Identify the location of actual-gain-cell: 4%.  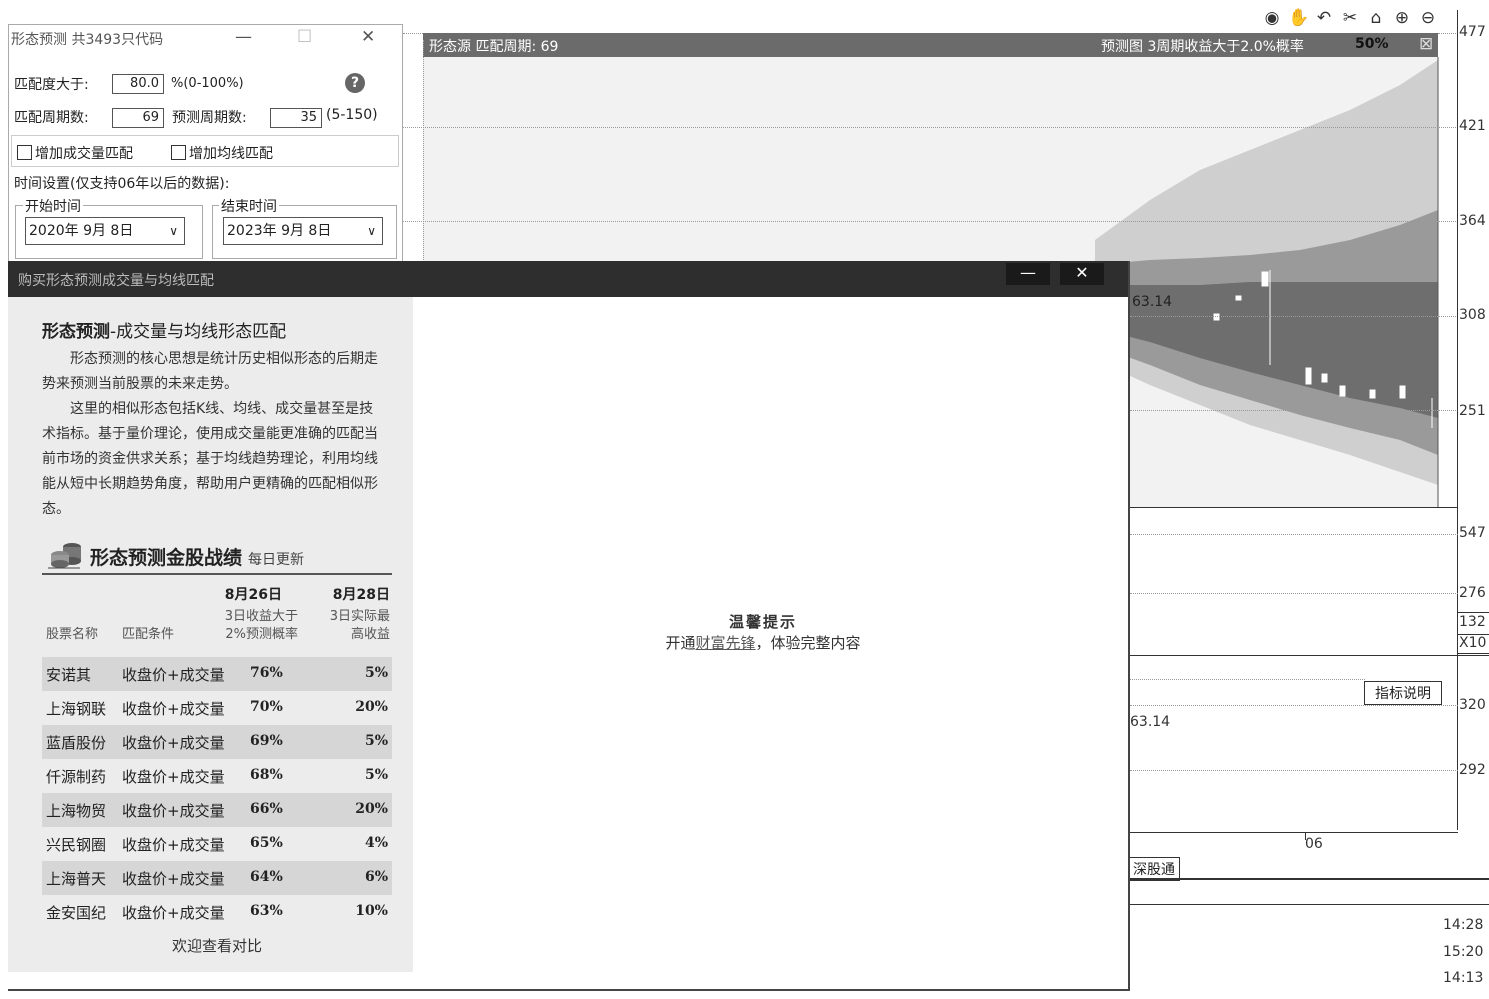
(376, 843).